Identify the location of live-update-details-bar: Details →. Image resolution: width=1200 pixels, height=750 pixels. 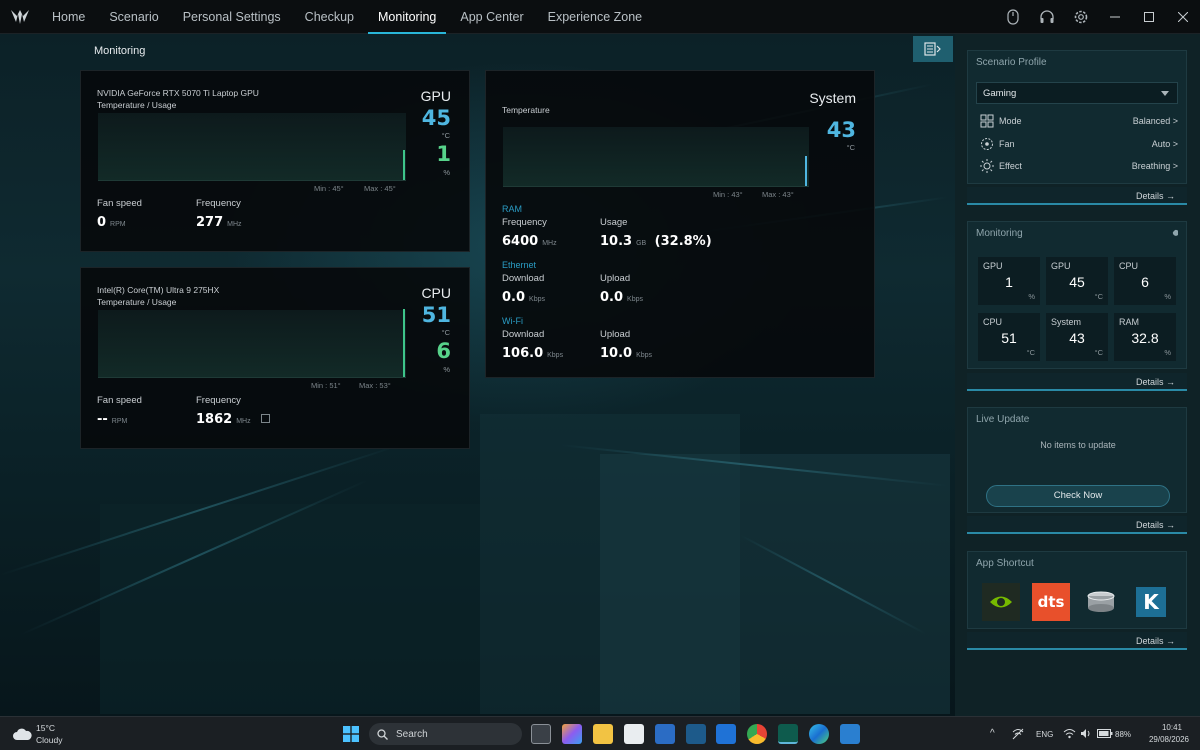
(1077, 525).